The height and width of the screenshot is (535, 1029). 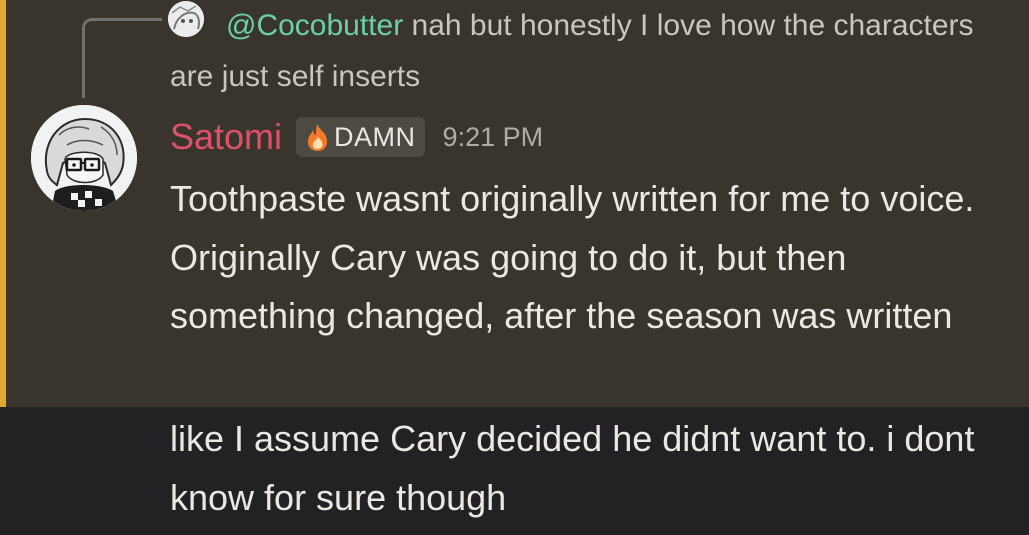 What do you see at coordinates (317, 137) in the screenshot?
I see `flame-icon` at bounding box center [317, 137].